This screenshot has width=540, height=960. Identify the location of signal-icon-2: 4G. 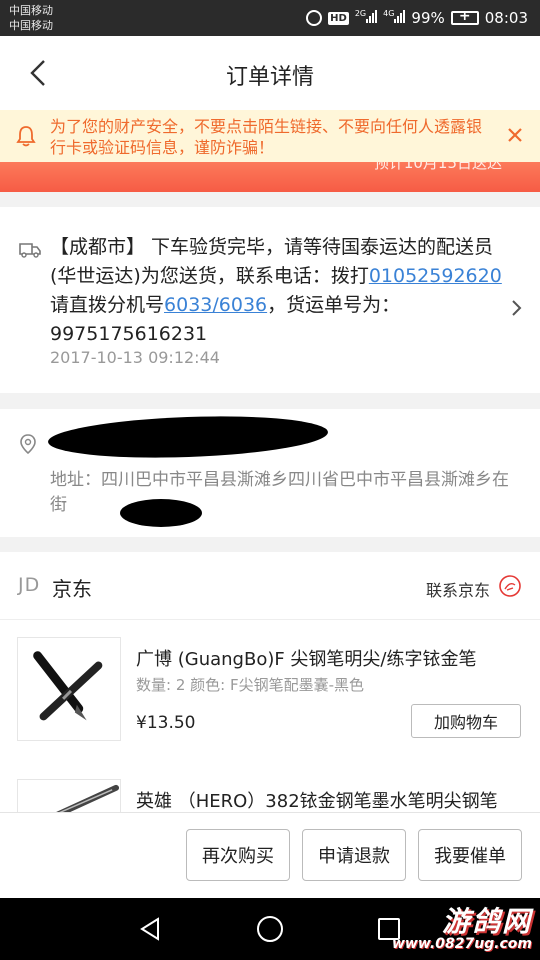
(394, 18).